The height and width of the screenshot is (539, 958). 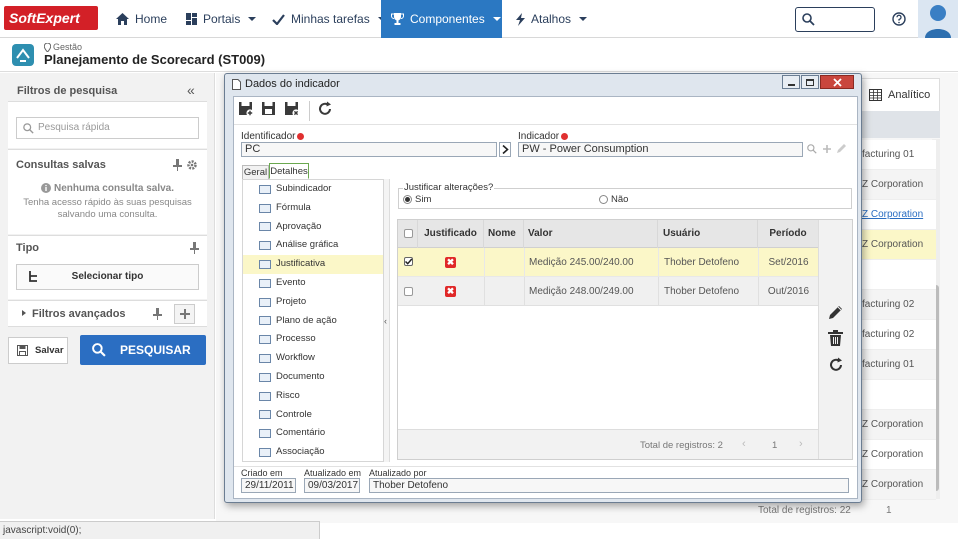 I want to click on add-filter-button, so click(x=184, y=314).